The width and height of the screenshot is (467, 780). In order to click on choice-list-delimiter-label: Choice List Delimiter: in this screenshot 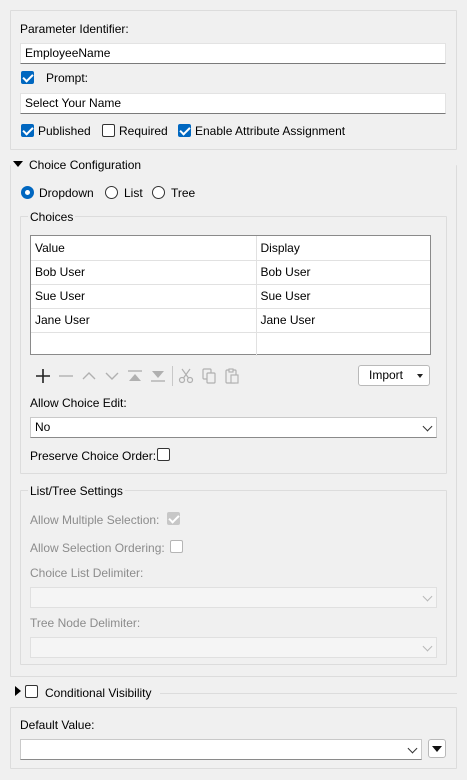, I will do `click(87, 573)`.